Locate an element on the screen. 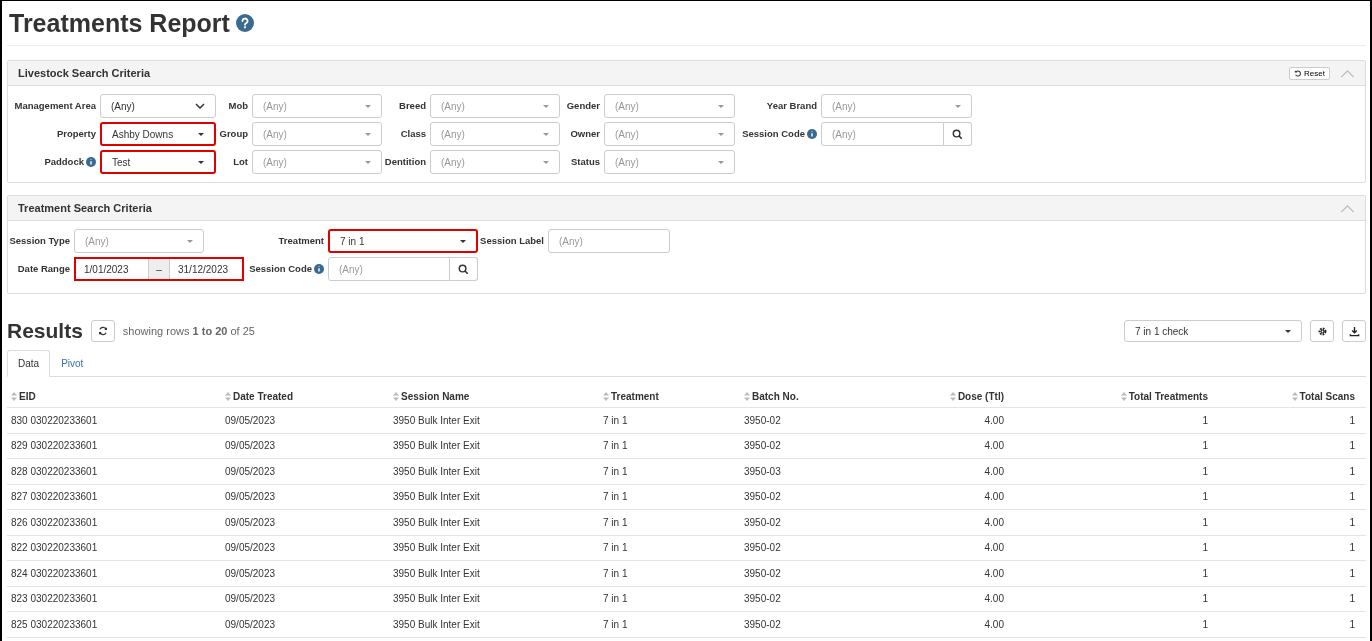 Image resolution: width=1372 pixels, height=641 pixels. field-label: Class is located at coordinates (413, 134).